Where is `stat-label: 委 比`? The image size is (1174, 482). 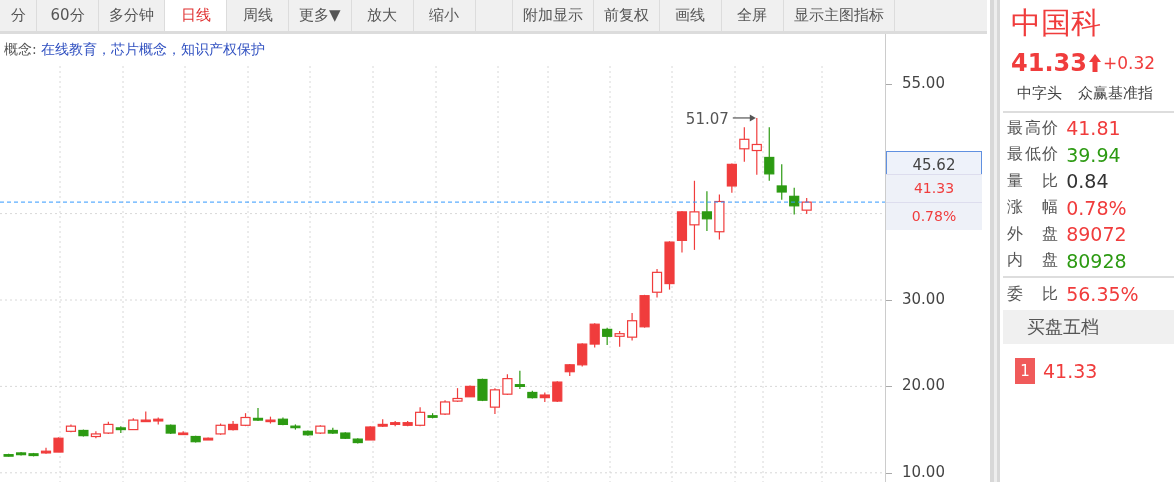
stat-label: 委 比 is located at coordinates (1033, 294).